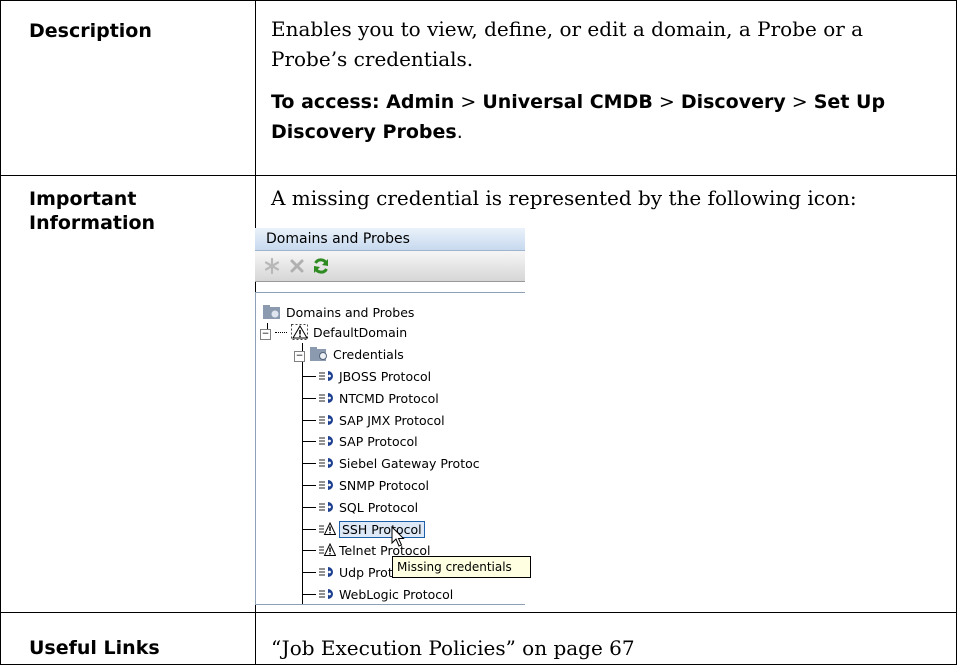 The width and height of the screenshot is (957, 665). I want to click on row-header-important-information: Important Information, so click(92, 211).